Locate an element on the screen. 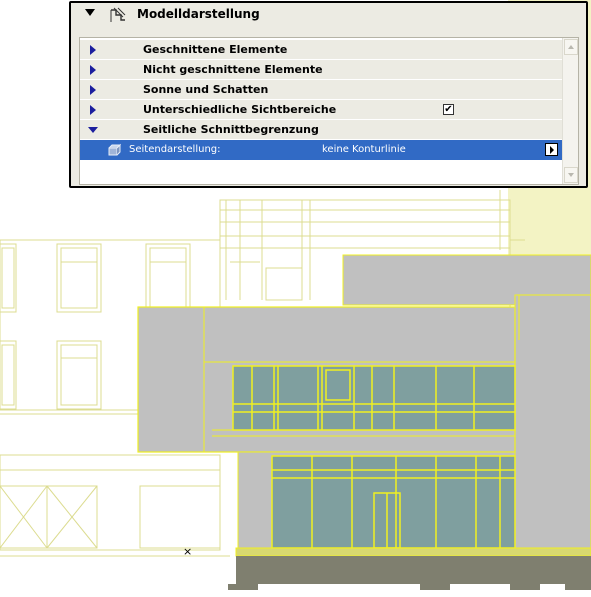 The image size is (591, 597). section-label: Seitliche Schnittbegrenzung is located at coordinates (231, 129).